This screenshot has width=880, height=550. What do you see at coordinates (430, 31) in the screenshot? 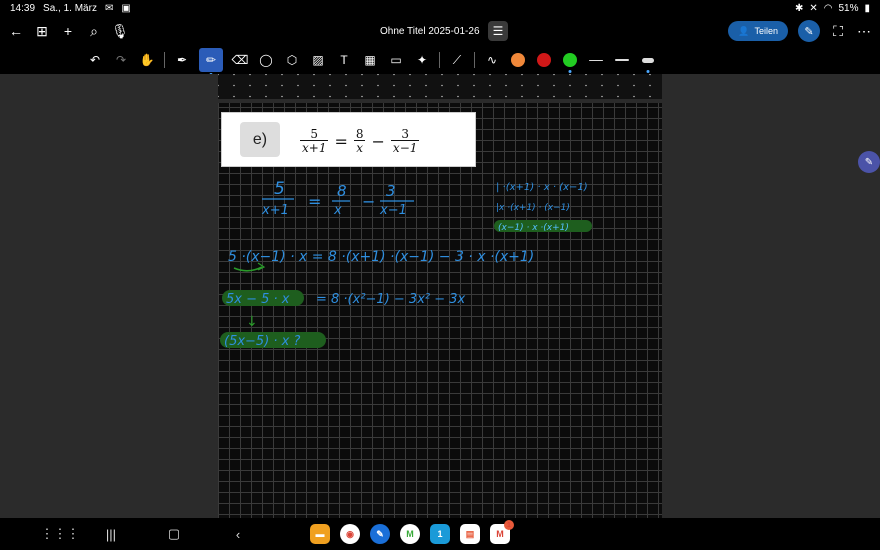
I see `document-title: Ohne Titel 2025-01-26` at bounding box center [430, 31].